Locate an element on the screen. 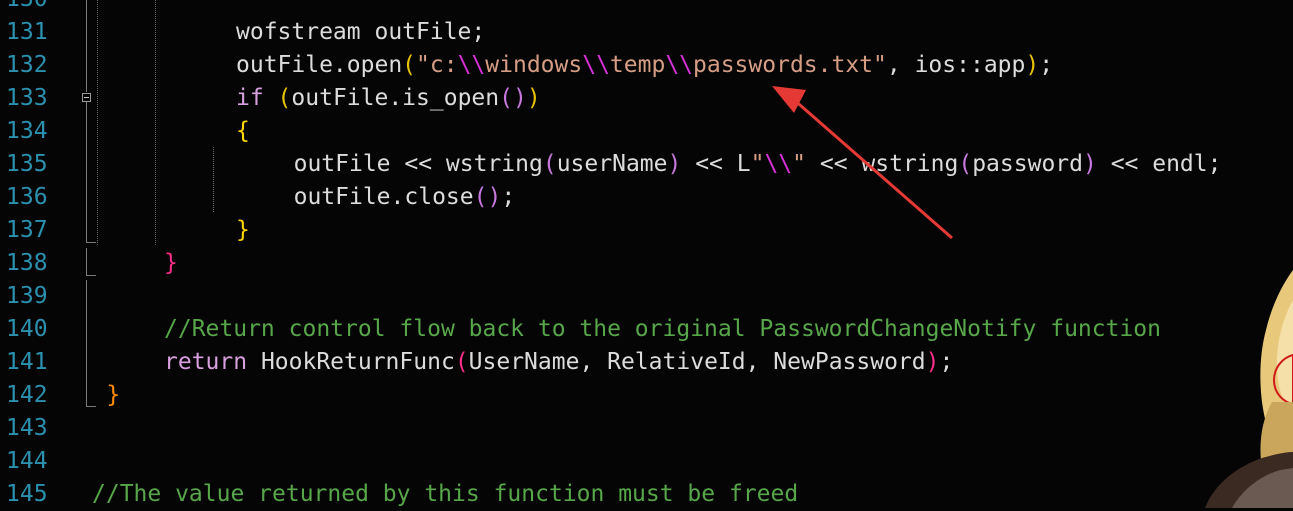  arrow-head is located at coordinates (789, 99).